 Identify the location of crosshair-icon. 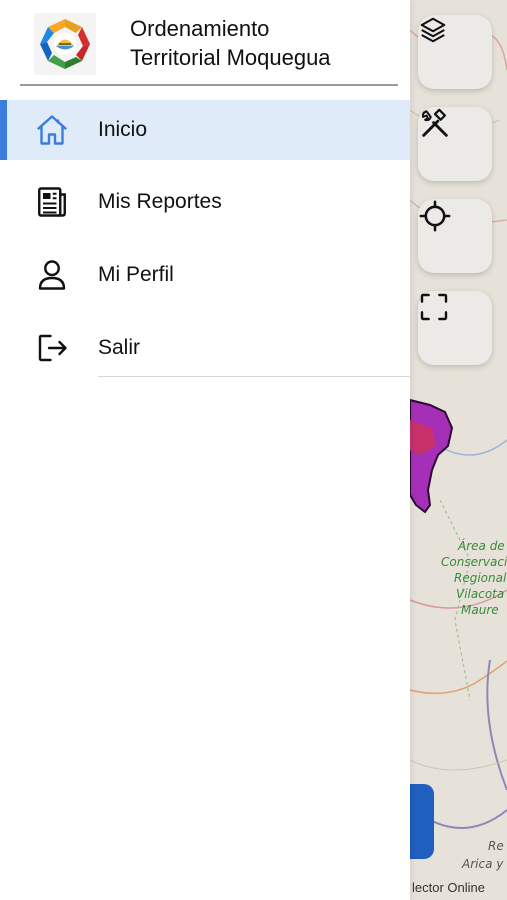
(435, 216).